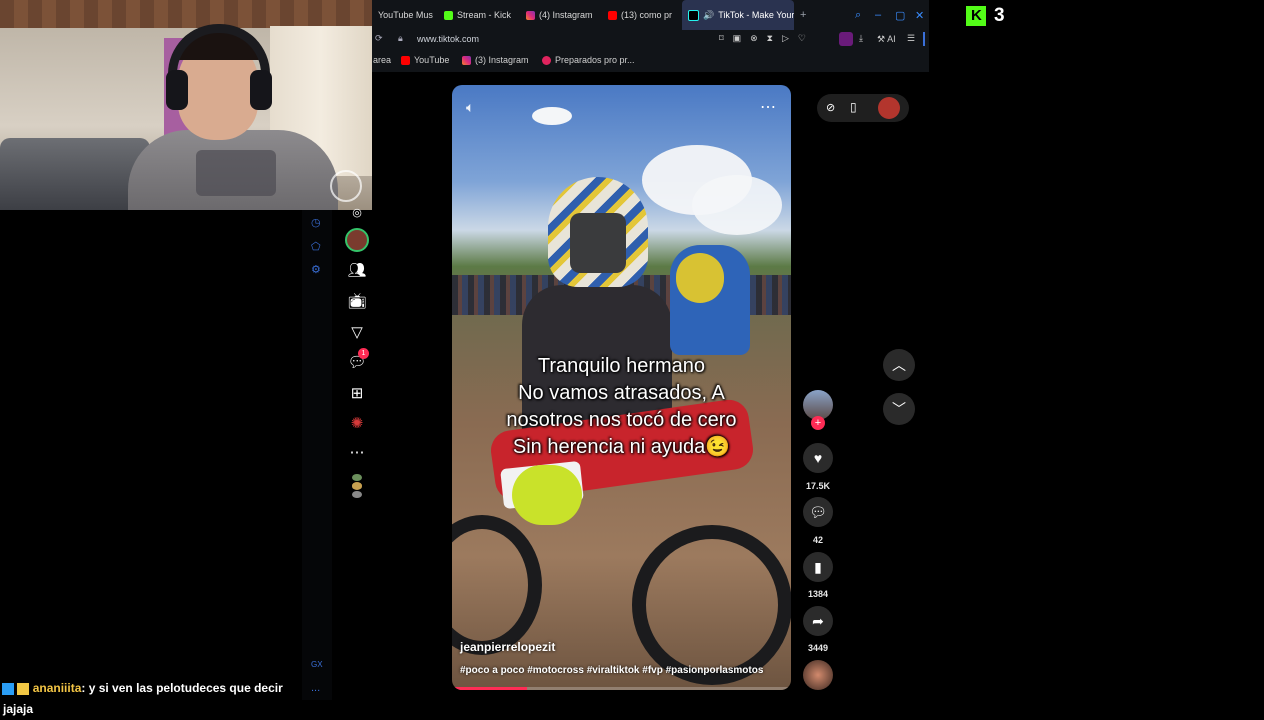  What do you see at coordinates (405, 15) in the screenshot?
I see `tab-youtube-music: YouTube Mus` at bounding box center [405, 15].